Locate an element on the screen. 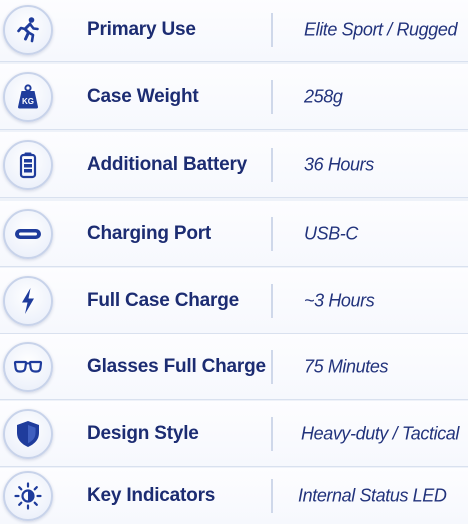 The width and height of the screenshot is (468, 524). spec-label: Key Indicators is located at coordinates (151, 495).